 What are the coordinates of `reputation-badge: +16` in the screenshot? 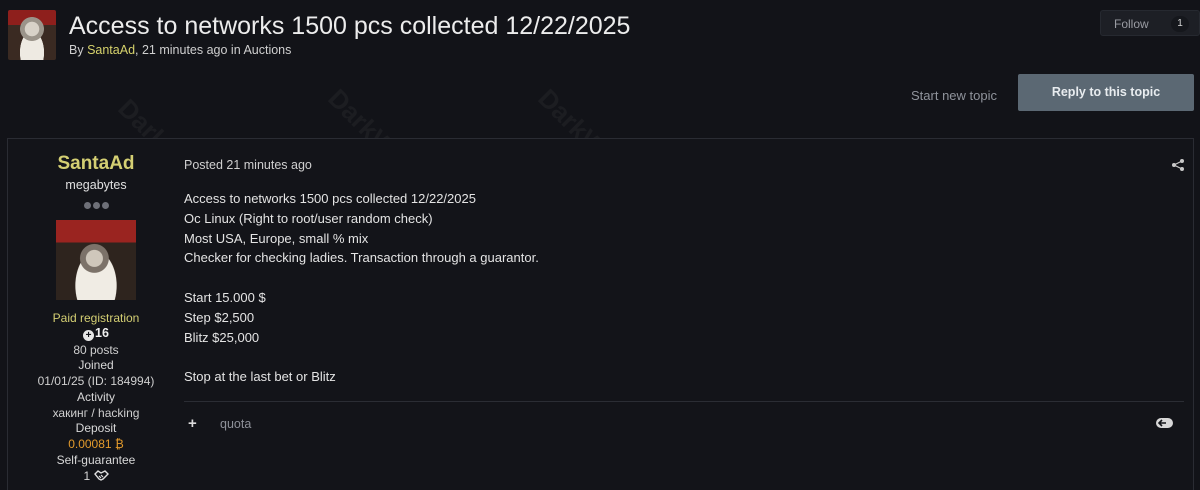 It's located at (96, 333).